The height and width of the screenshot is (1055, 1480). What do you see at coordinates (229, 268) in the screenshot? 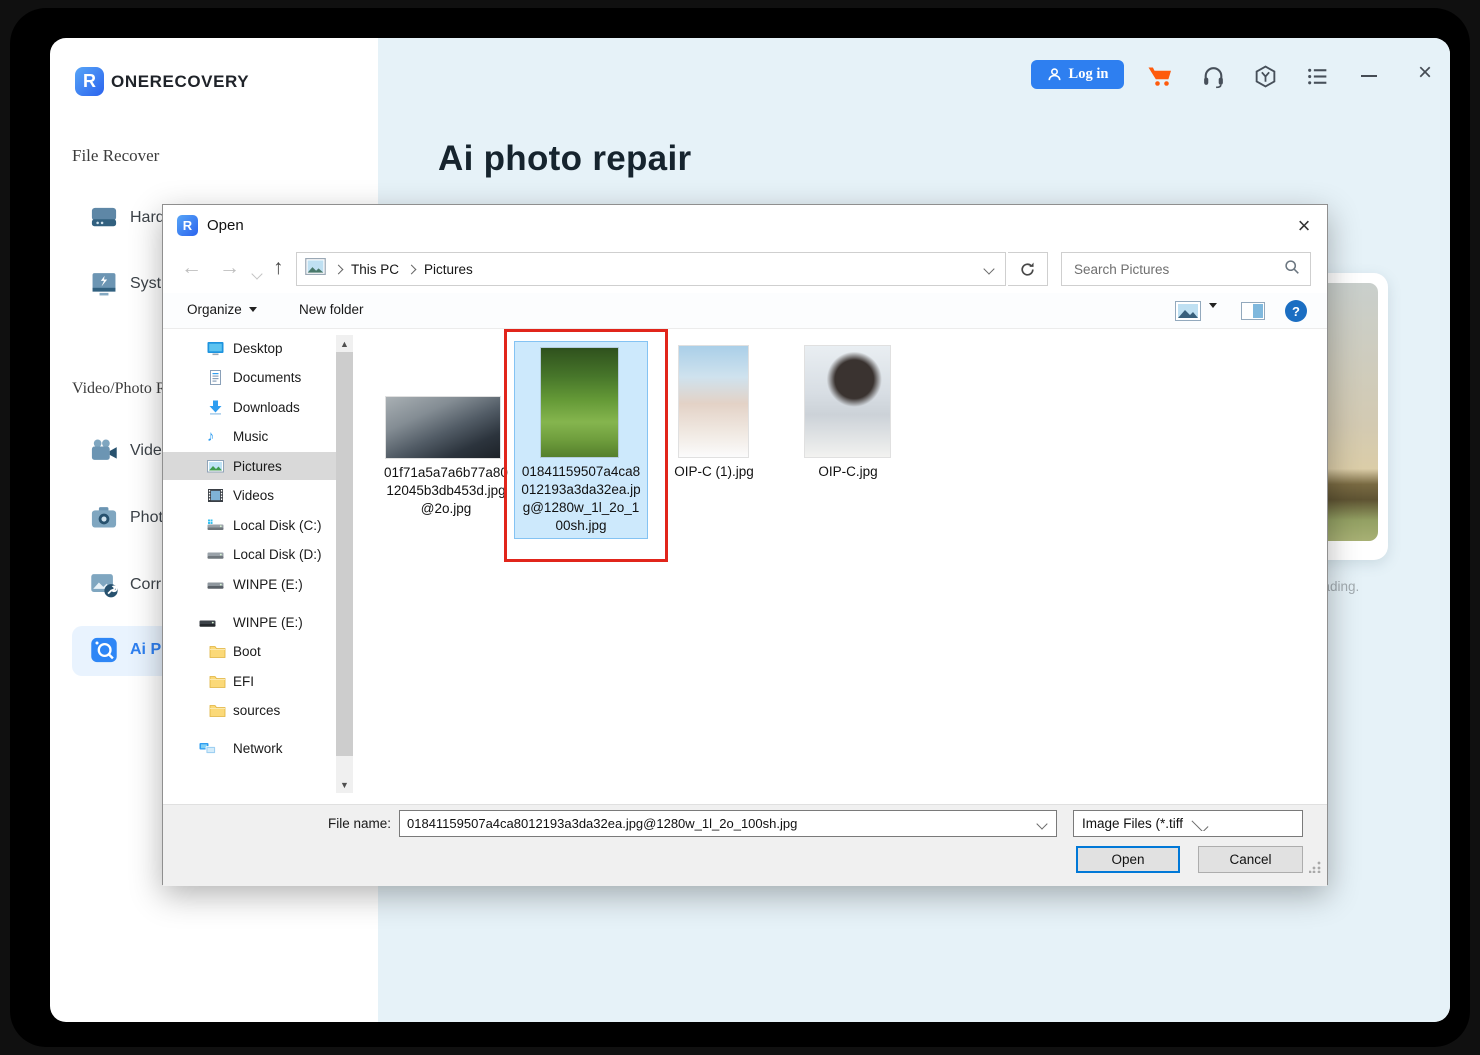
I see `forward-arrow-icon: →` at bounding box center [229, 268].